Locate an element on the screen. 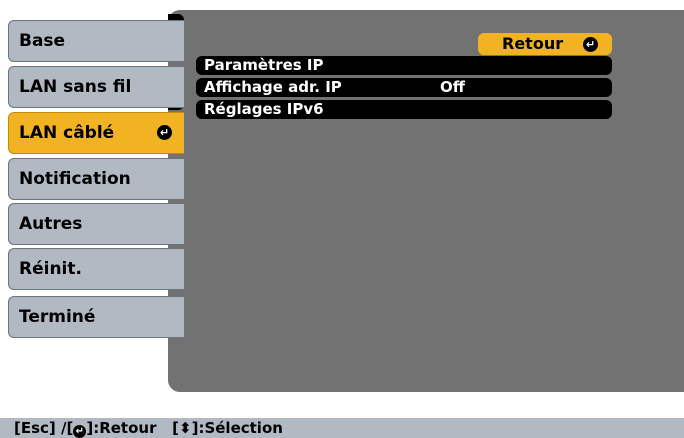 The width and height of the screenshot is (684, 438). tab-reinit: Réinit. is located at coordinates (96, 269).